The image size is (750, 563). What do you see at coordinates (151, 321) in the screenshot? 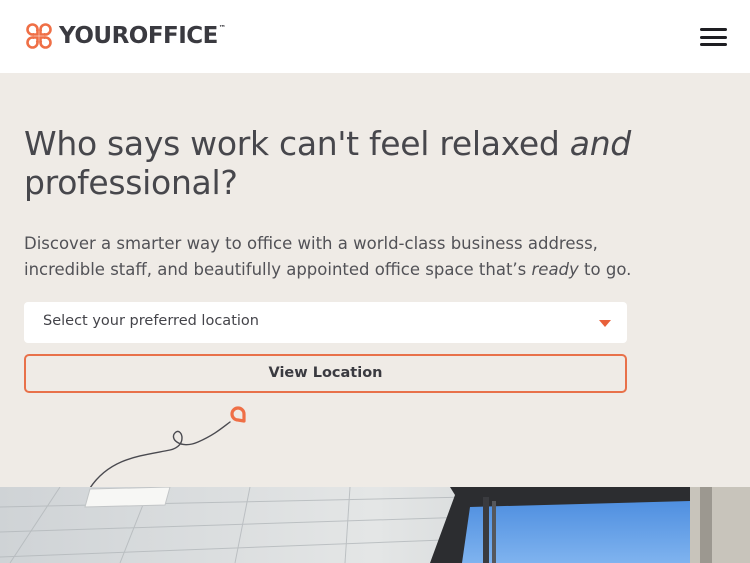
I see `location-select-placeholder: Select your preferred location` at bounding box center [151, 321].